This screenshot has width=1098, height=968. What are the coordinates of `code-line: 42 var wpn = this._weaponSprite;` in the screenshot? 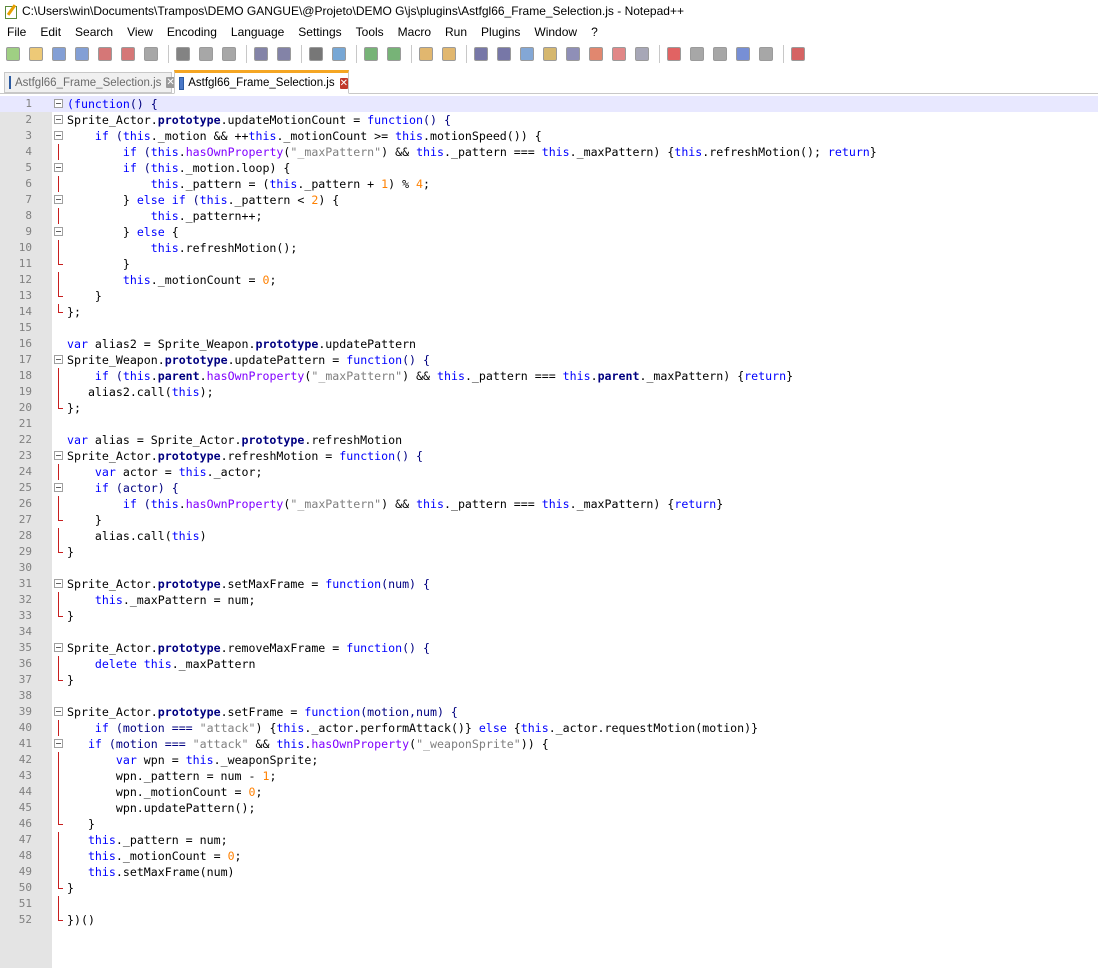 It's located at (549, 760).